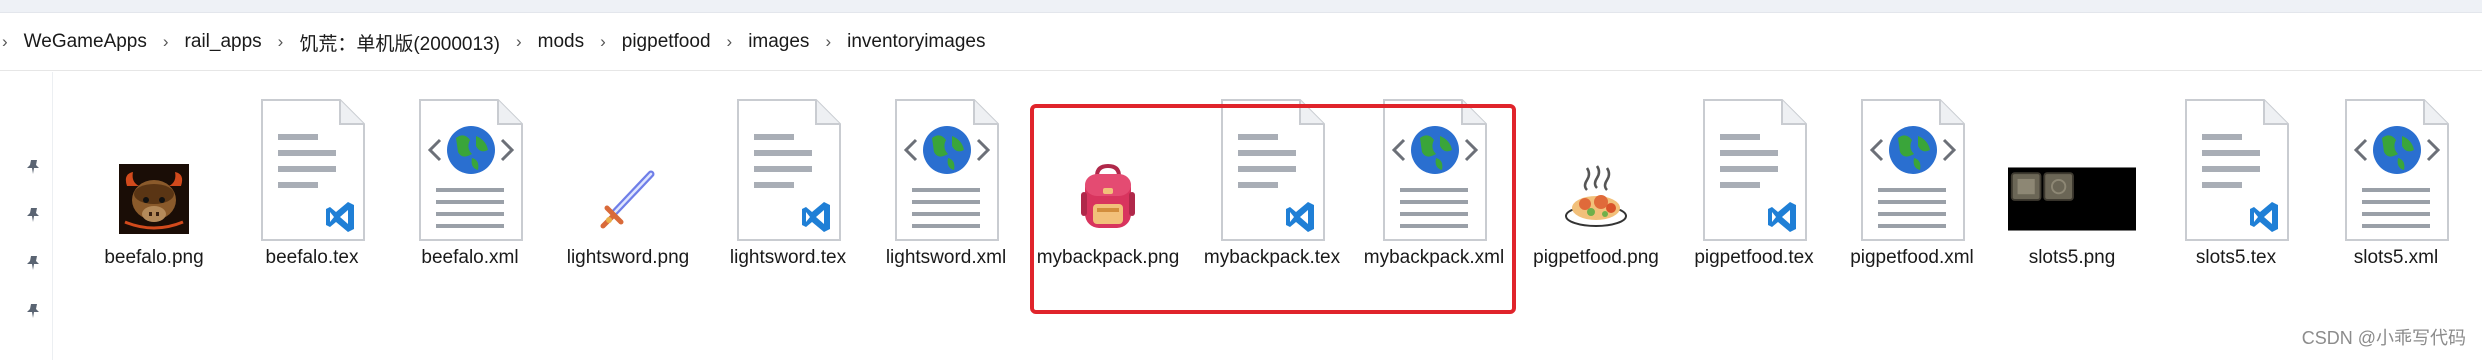 This screenshot has height=360, width=2482. I want to click on file-item: beefalo.tex, so click(312, 202).